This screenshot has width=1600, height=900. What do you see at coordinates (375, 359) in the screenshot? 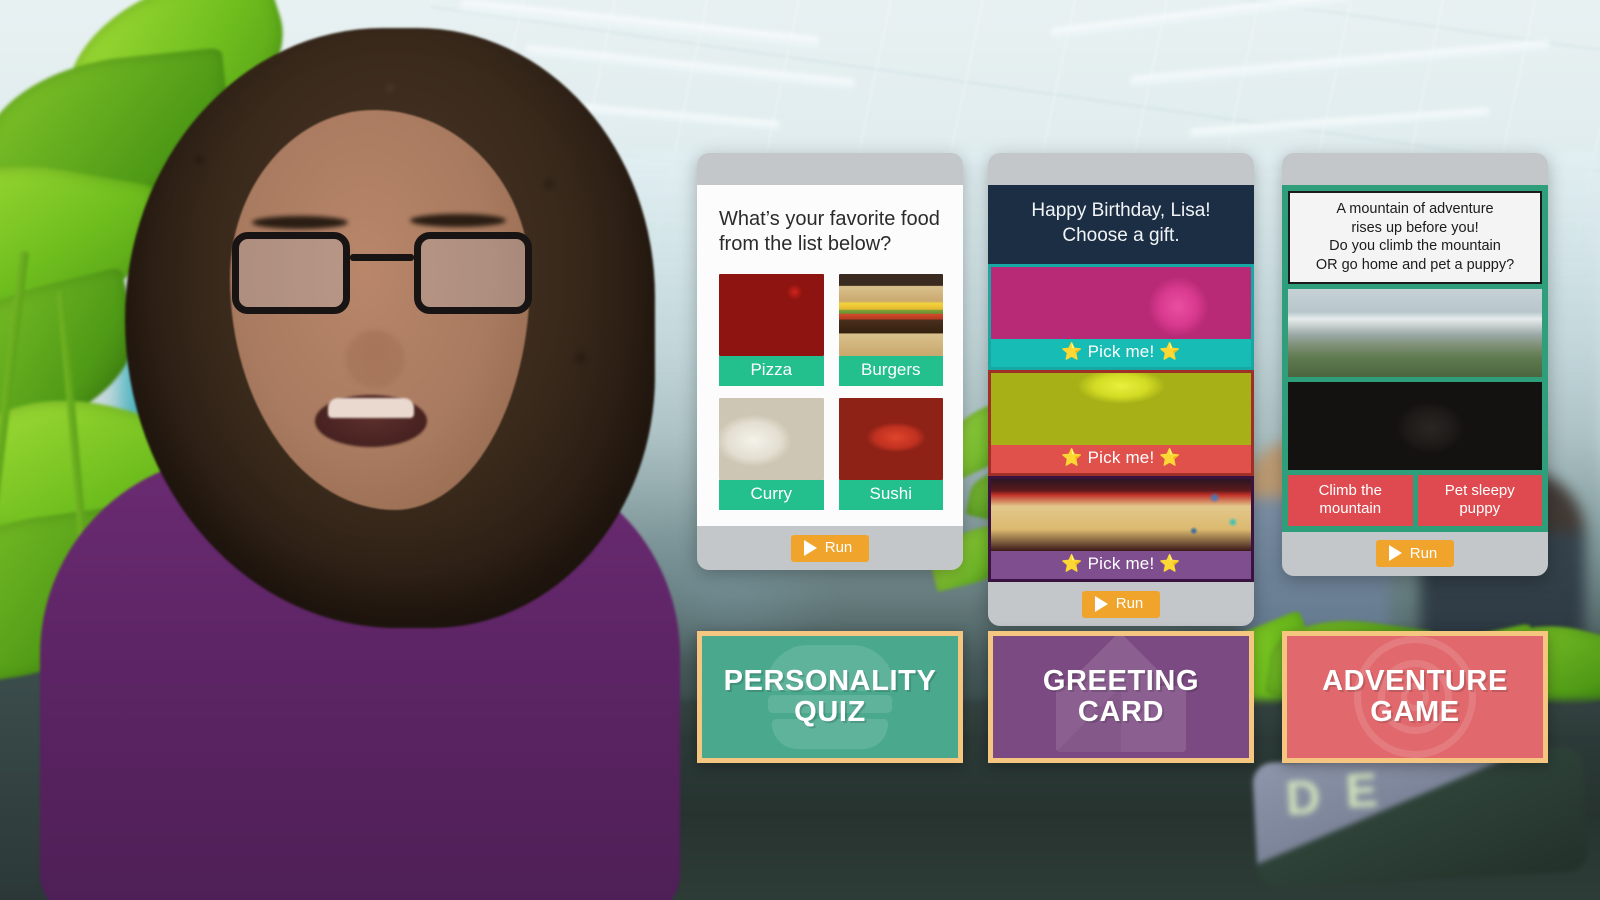
I see `presenter-nose` at bounding box center [375, 359].